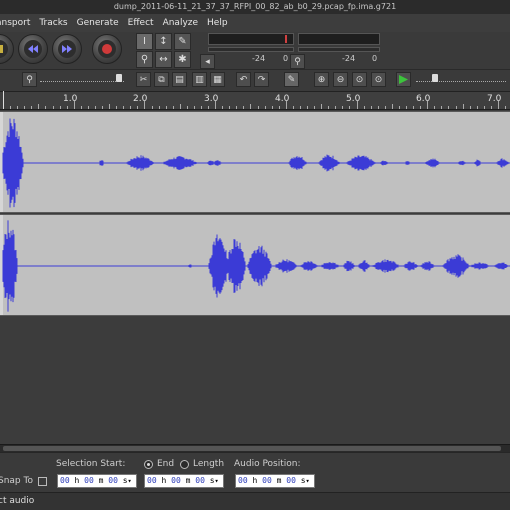  I want to click on undo-button: ↶, so click(243, 79).